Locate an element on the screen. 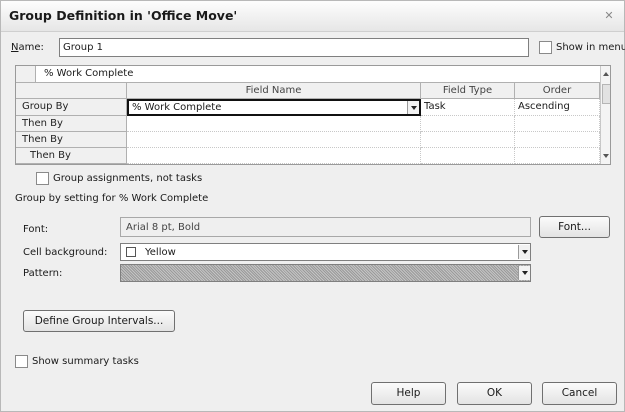  edit-bar-value: % Work Complete is located at coordinates (89, 73).